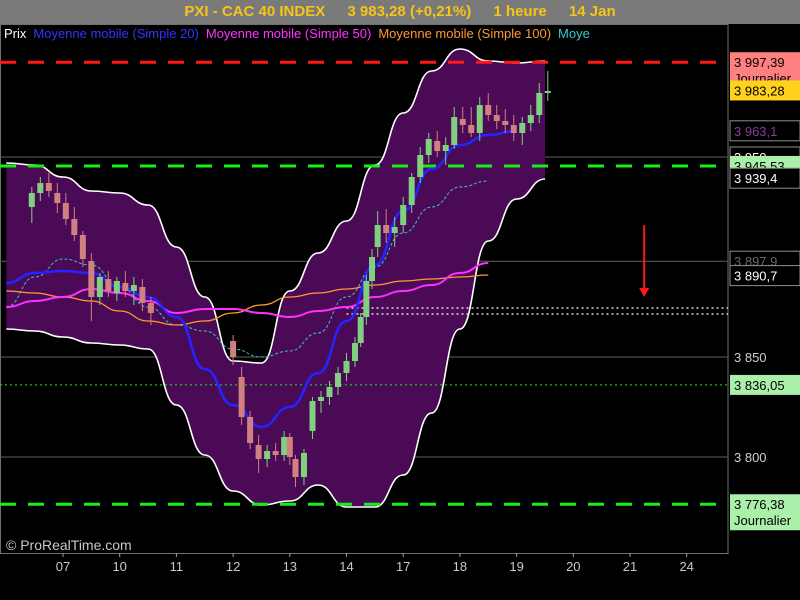  What do you see at coordinates (592, 11) in the screenshot?
I see `date-label: 14 Jan` at bounding box center [592, 11].